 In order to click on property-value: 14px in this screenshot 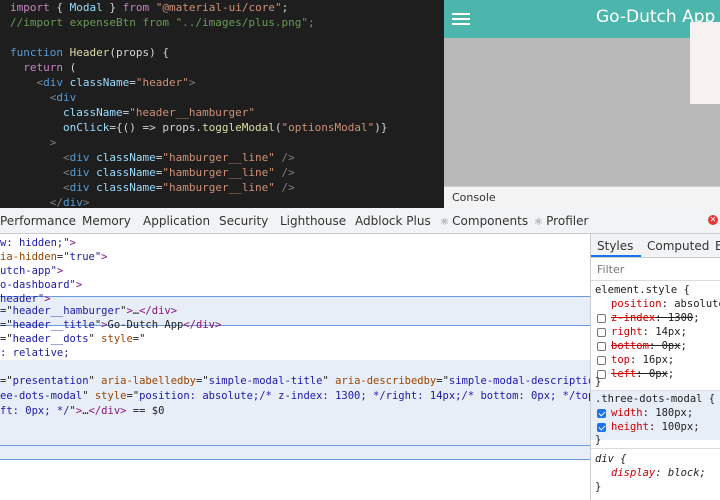, I will do `click(668, 332)`.